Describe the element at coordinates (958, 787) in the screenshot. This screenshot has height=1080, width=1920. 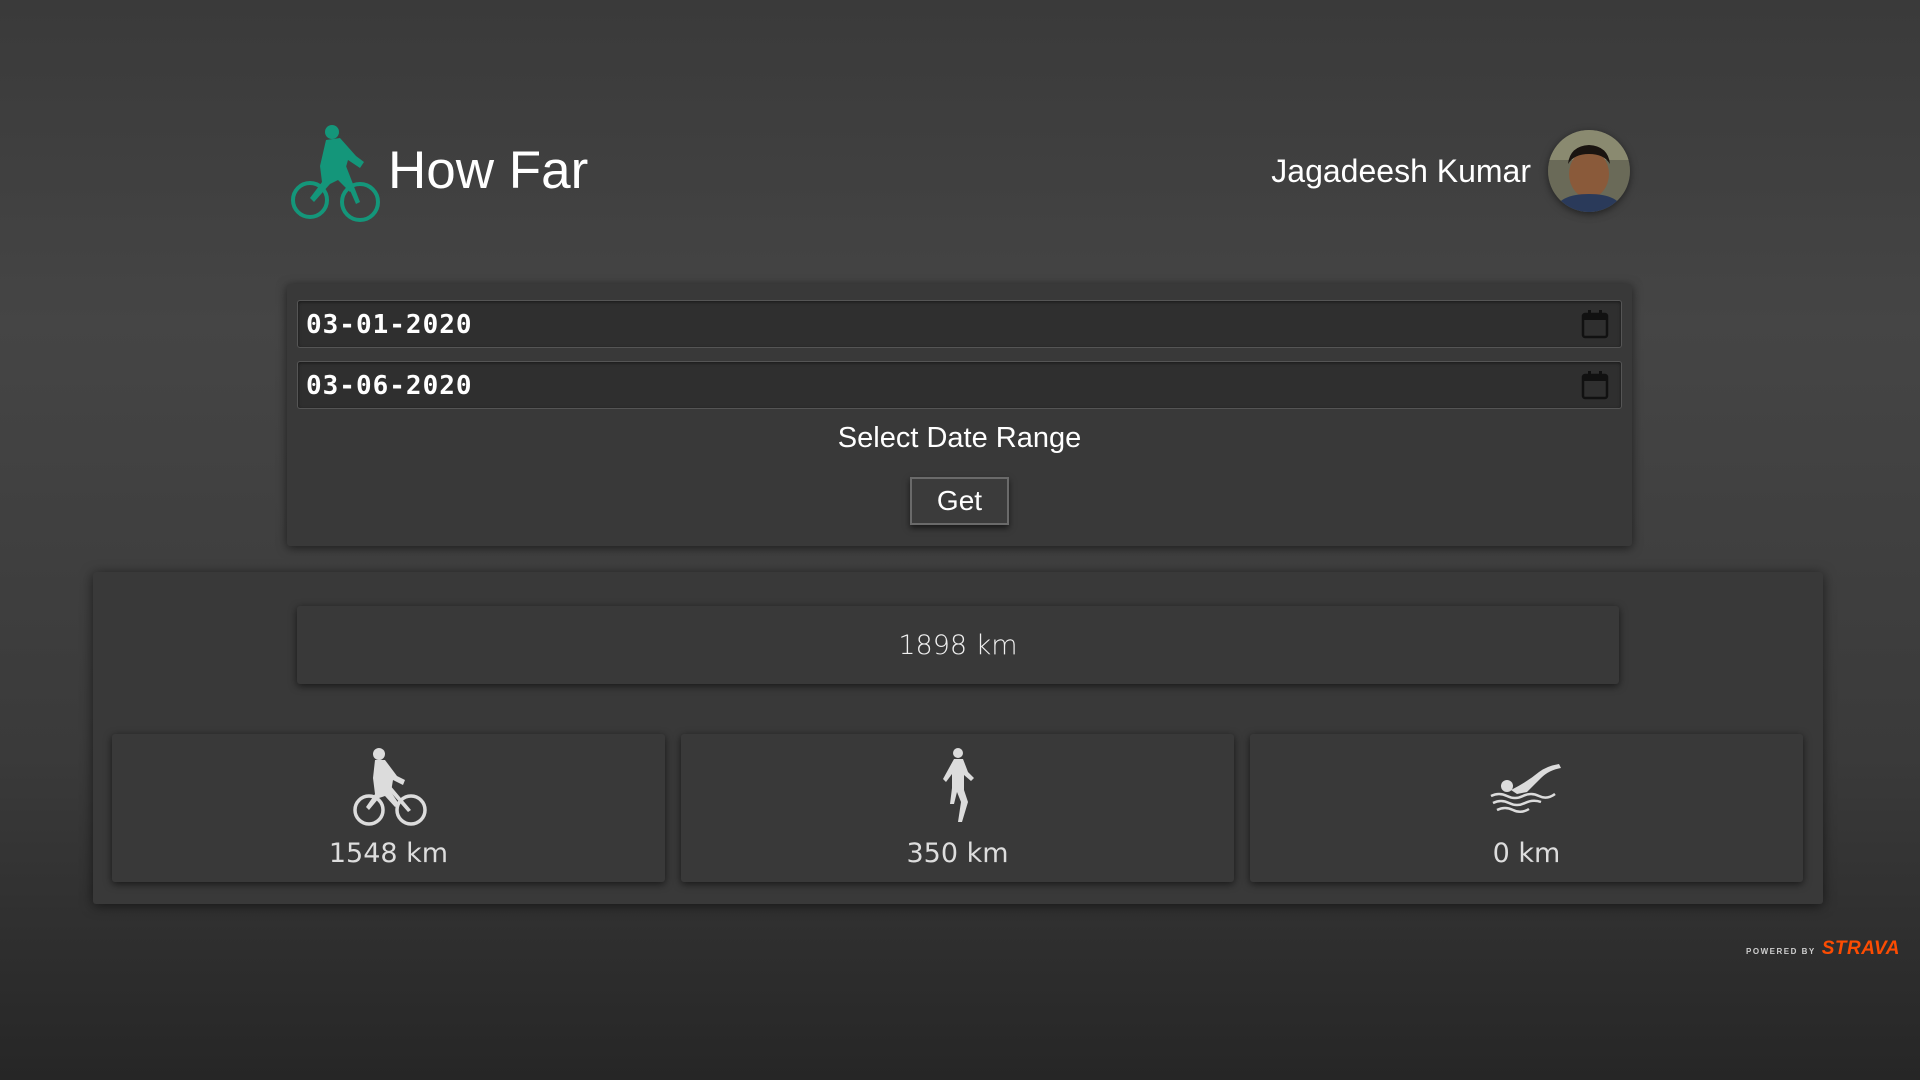
I see `running-icon` at that location.